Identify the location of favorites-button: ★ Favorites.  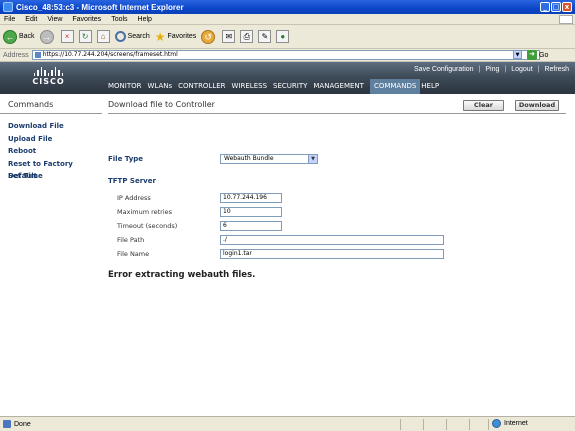
(176, 37).